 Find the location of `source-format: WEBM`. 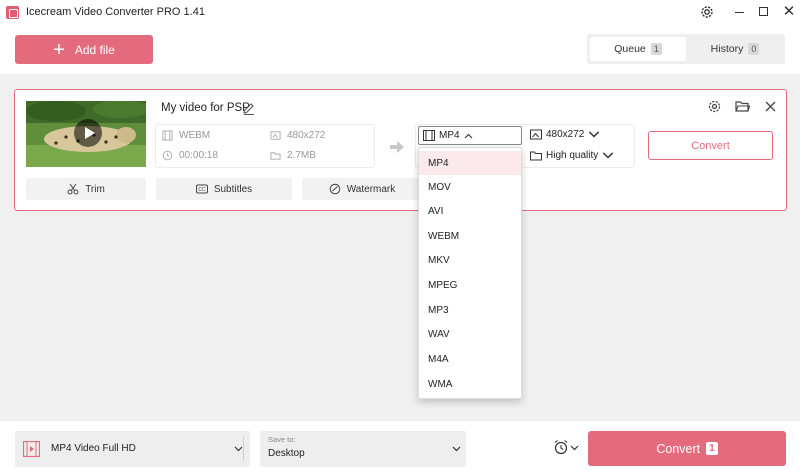

source-format: WEBM is located at coordinates (186, 135).